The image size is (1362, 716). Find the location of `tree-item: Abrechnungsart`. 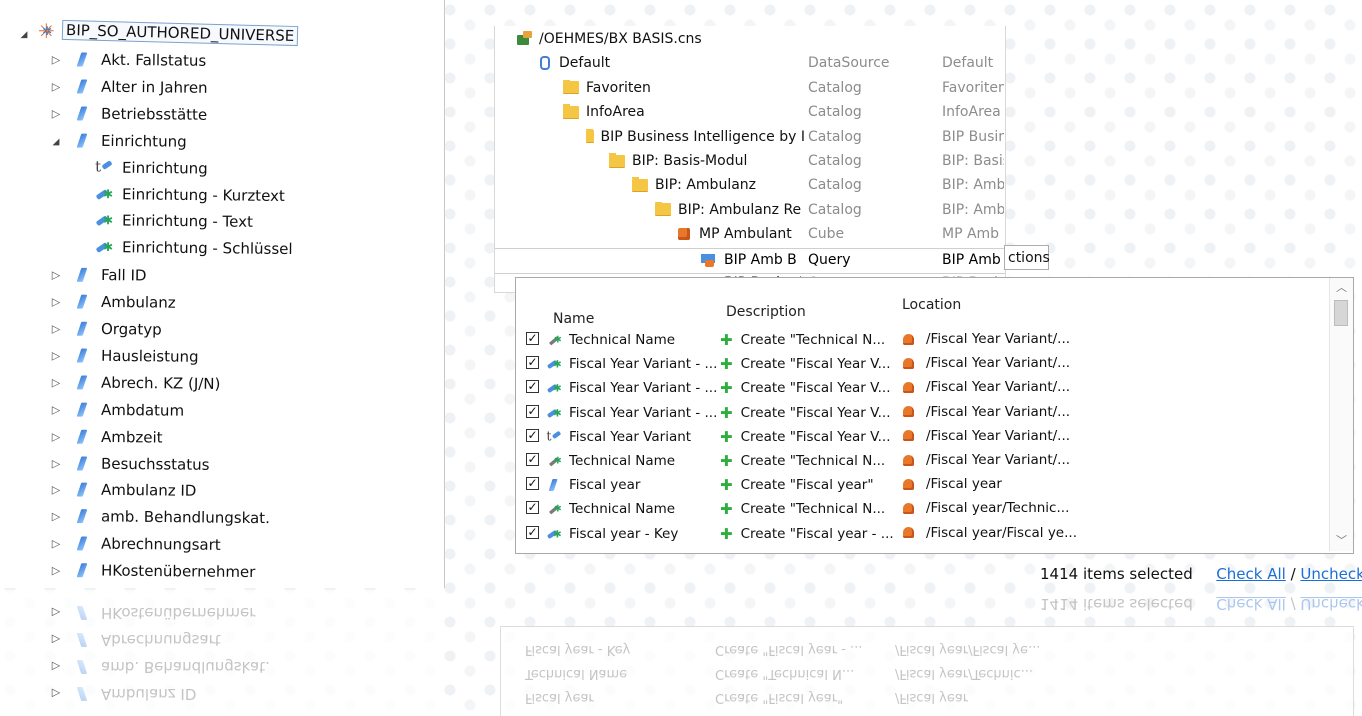

tree-item: Abrechnungsart is located at coordinates (135, 544).